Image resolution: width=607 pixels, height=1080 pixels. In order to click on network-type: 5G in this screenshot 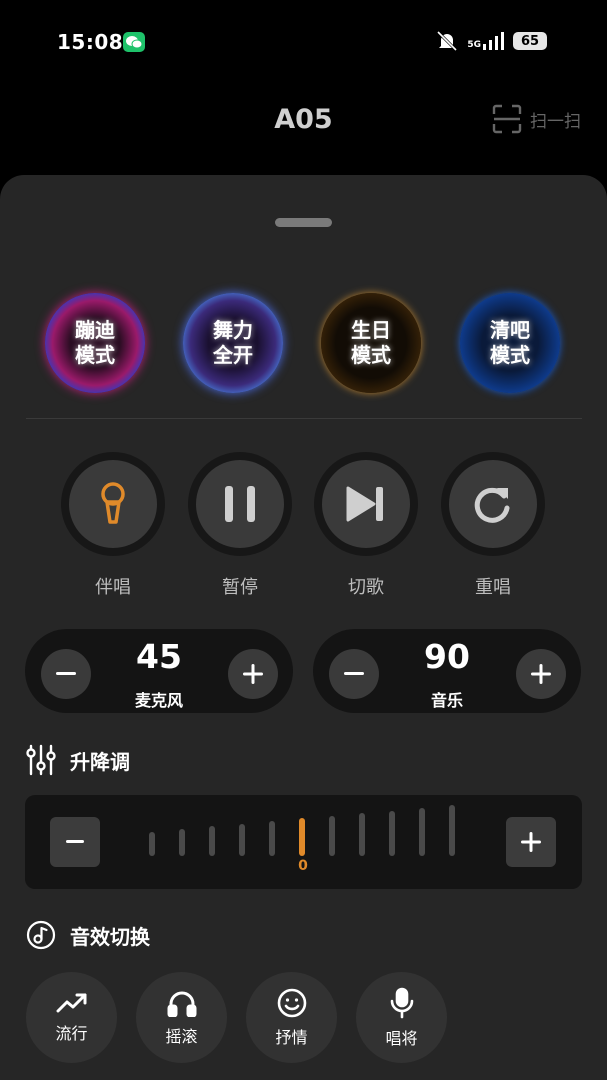, I will do `click(474, 45)`.